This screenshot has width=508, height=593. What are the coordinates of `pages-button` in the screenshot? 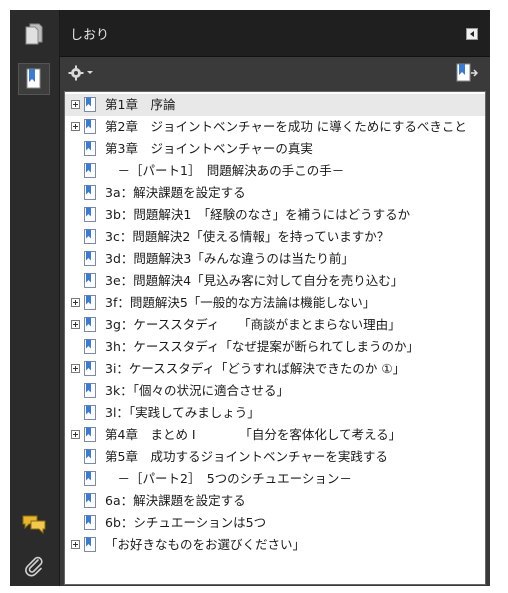 It's located at (34, 34).